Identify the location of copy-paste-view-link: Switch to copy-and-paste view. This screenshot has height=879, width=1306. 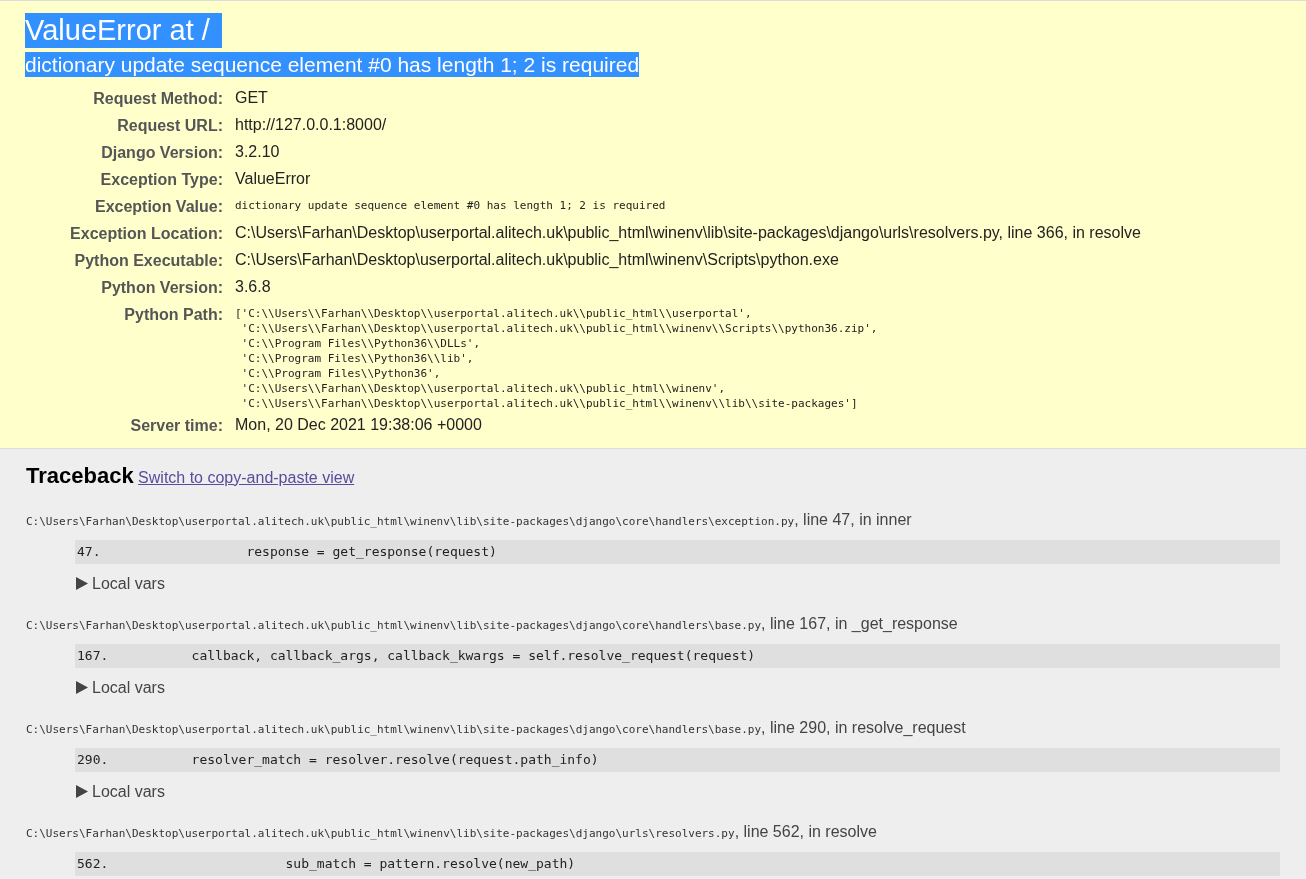
(246, 477).